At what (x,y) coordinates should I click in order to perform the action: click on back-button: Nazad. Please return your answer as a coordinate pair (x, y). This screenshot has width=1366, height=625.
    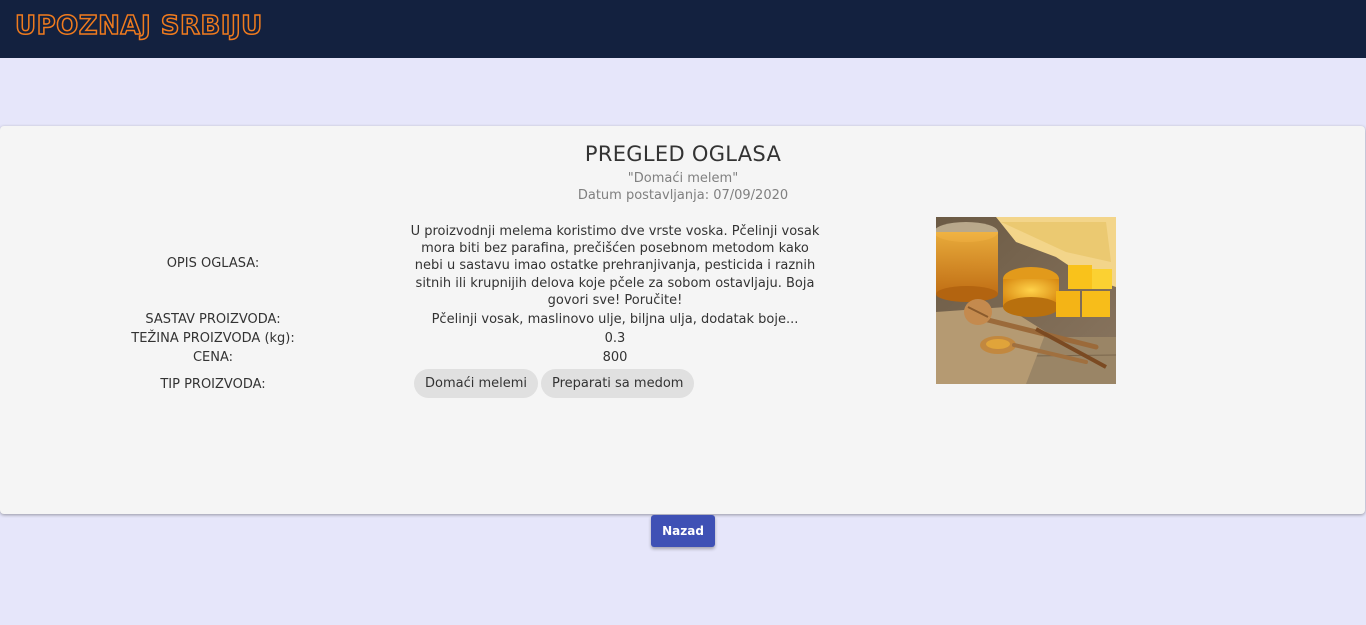
    Looking at the image, I should click on (683, 531).